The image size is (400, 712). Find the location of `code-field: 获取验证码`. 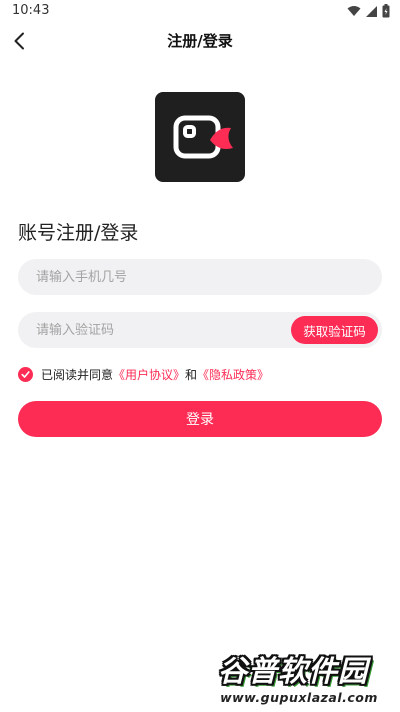

code-field: 获取验证码 is located at coordinates (200, 330).